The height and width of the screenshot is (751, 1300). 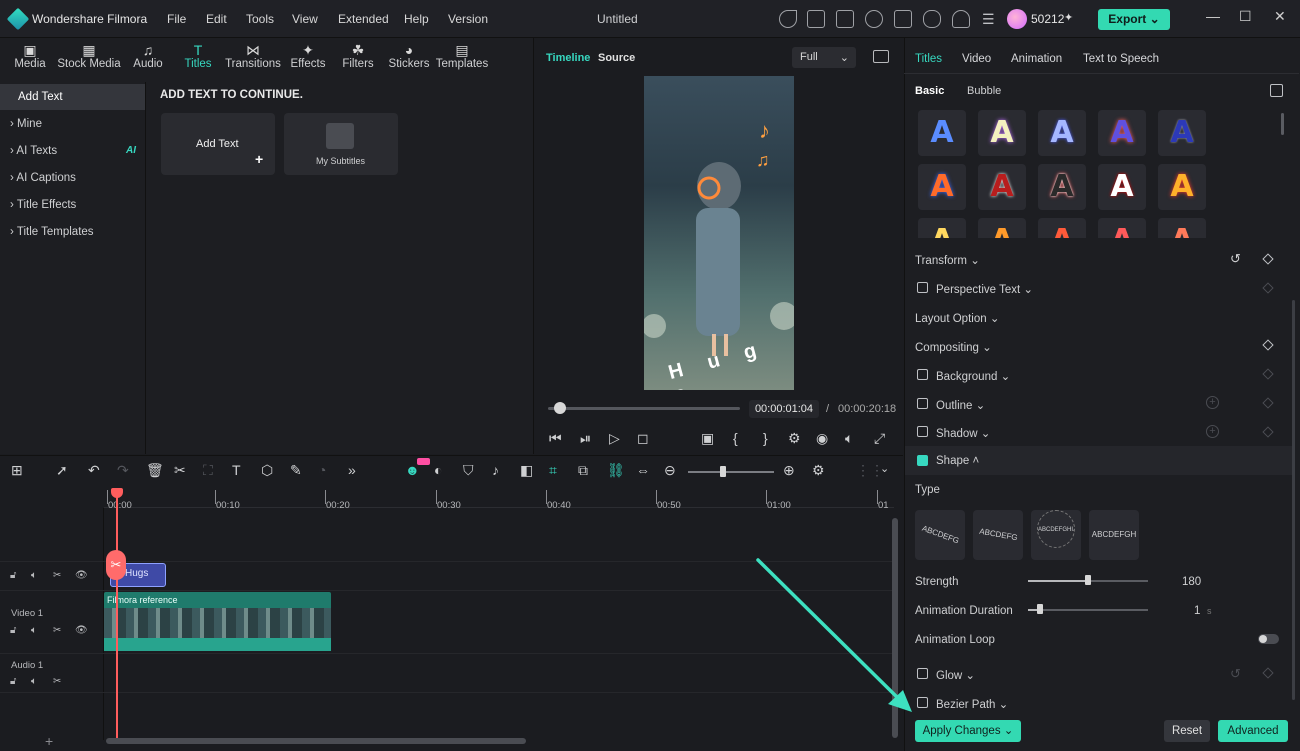 I want to click on preview-progress-track, so click(x=644, y=408).